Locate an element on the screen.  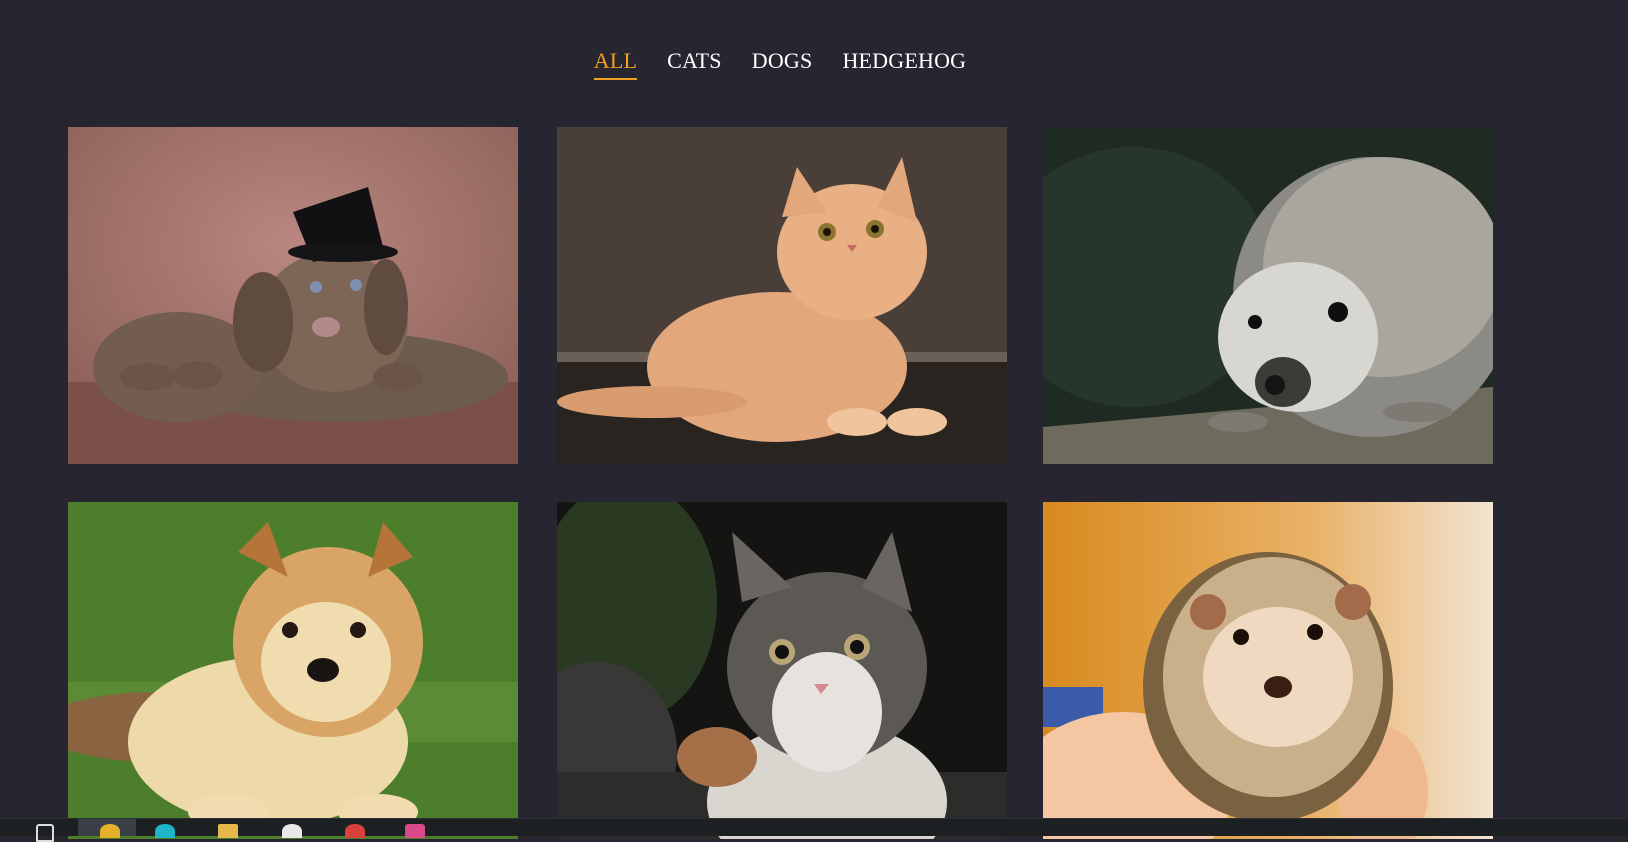
filter-hedgehog-button: HEDGEHOG is located at coordinates (904, 64).